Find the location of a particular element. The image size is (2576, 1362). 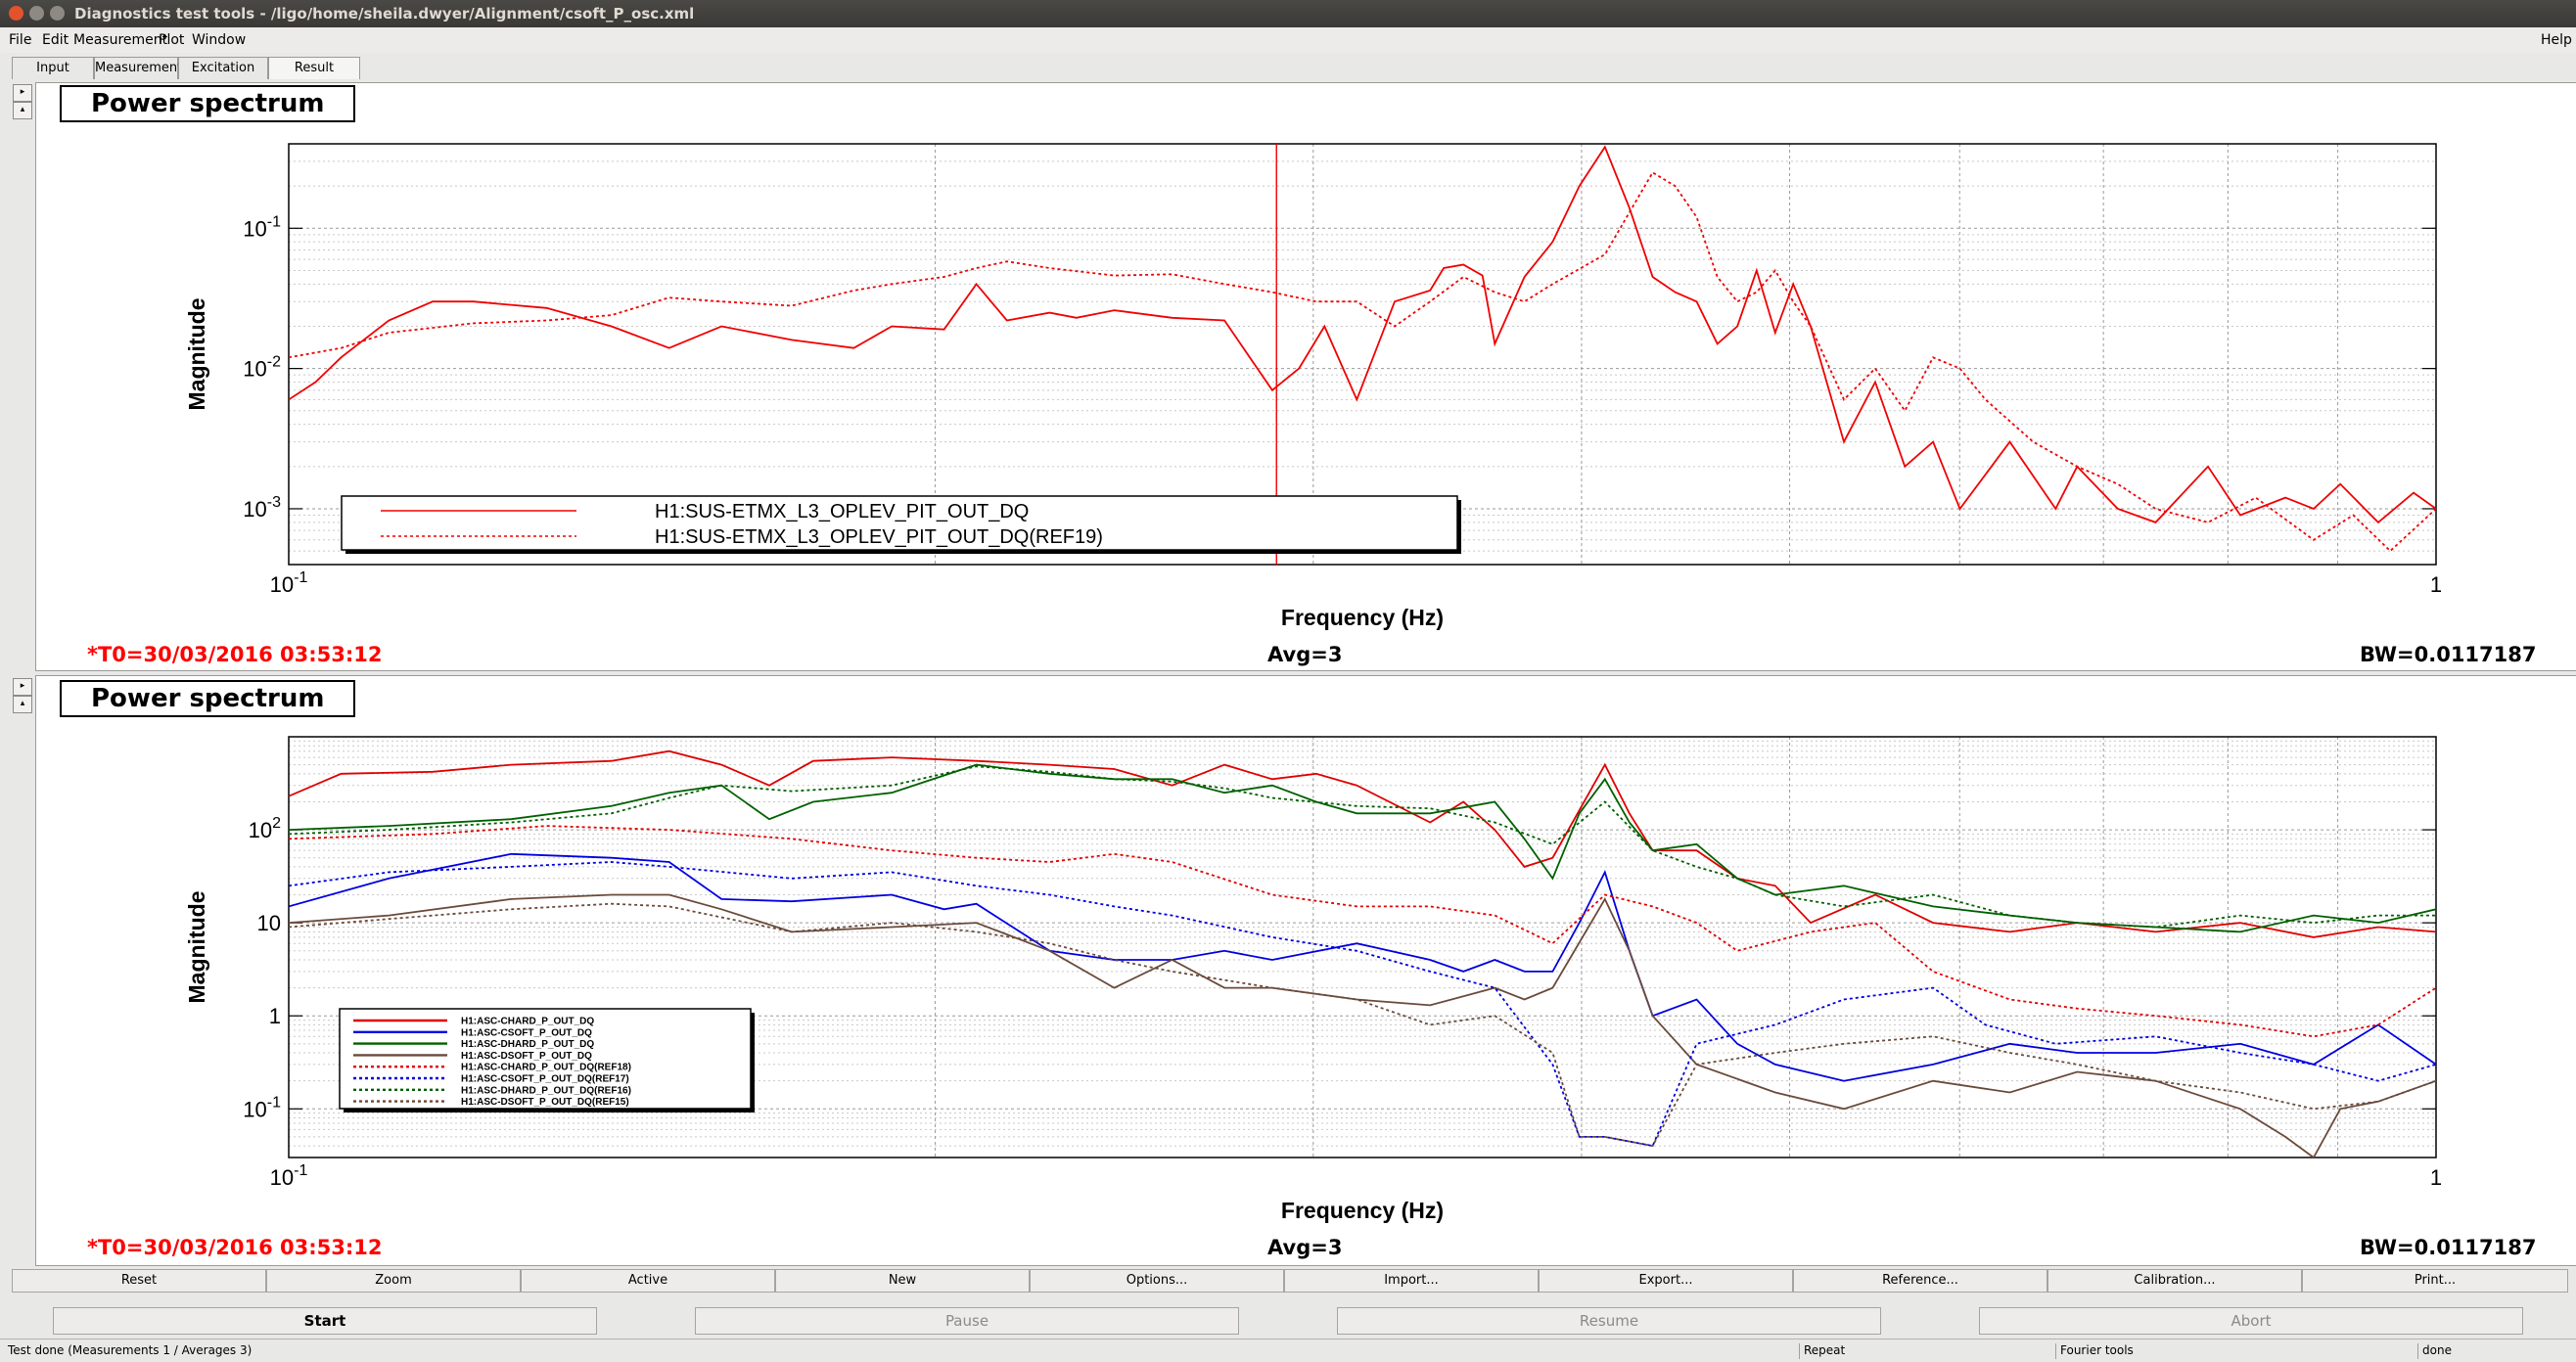

legend-entry: H1:SUS-ETMX_L3_OPLEV_PIT_OUT_DQ is located at coordinates (842, 511).